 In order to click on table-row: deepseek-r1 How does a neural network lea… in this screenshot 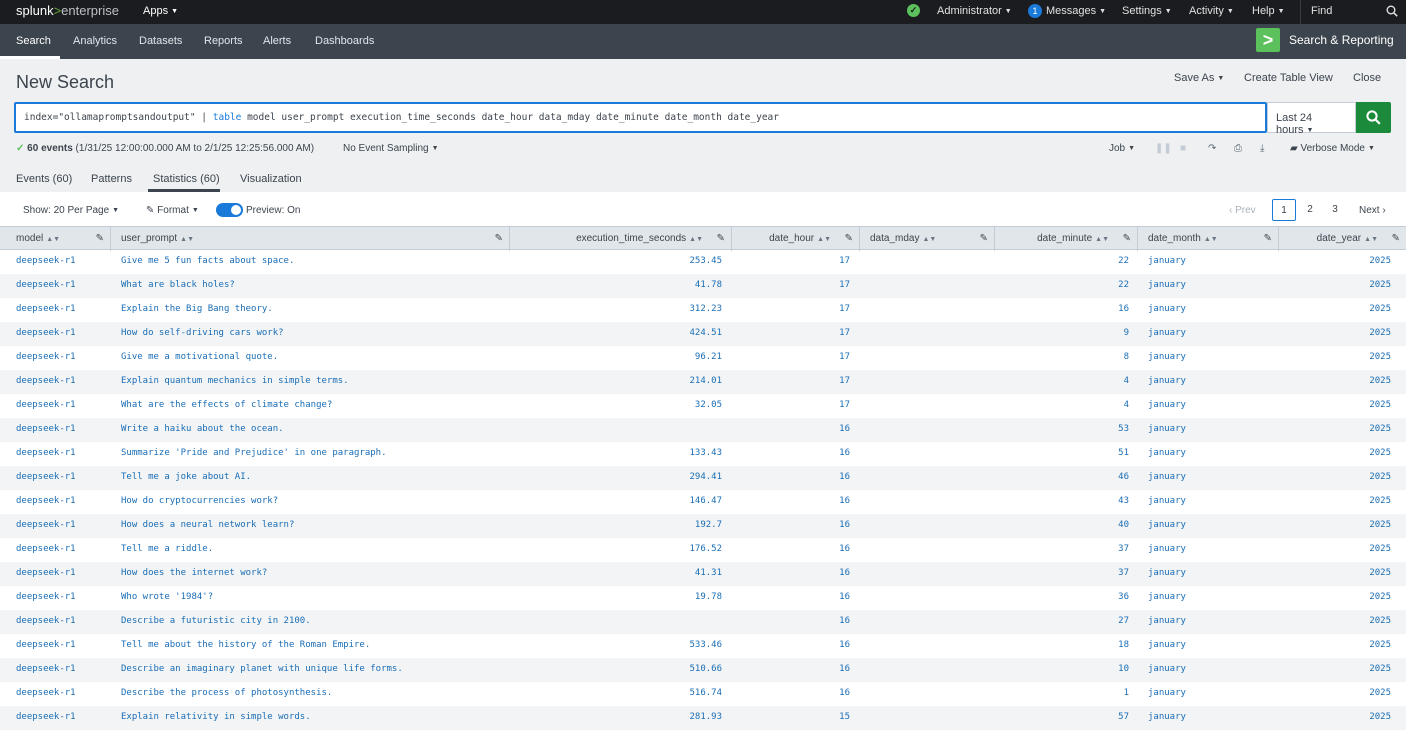, I will do `click(703, 526)`.